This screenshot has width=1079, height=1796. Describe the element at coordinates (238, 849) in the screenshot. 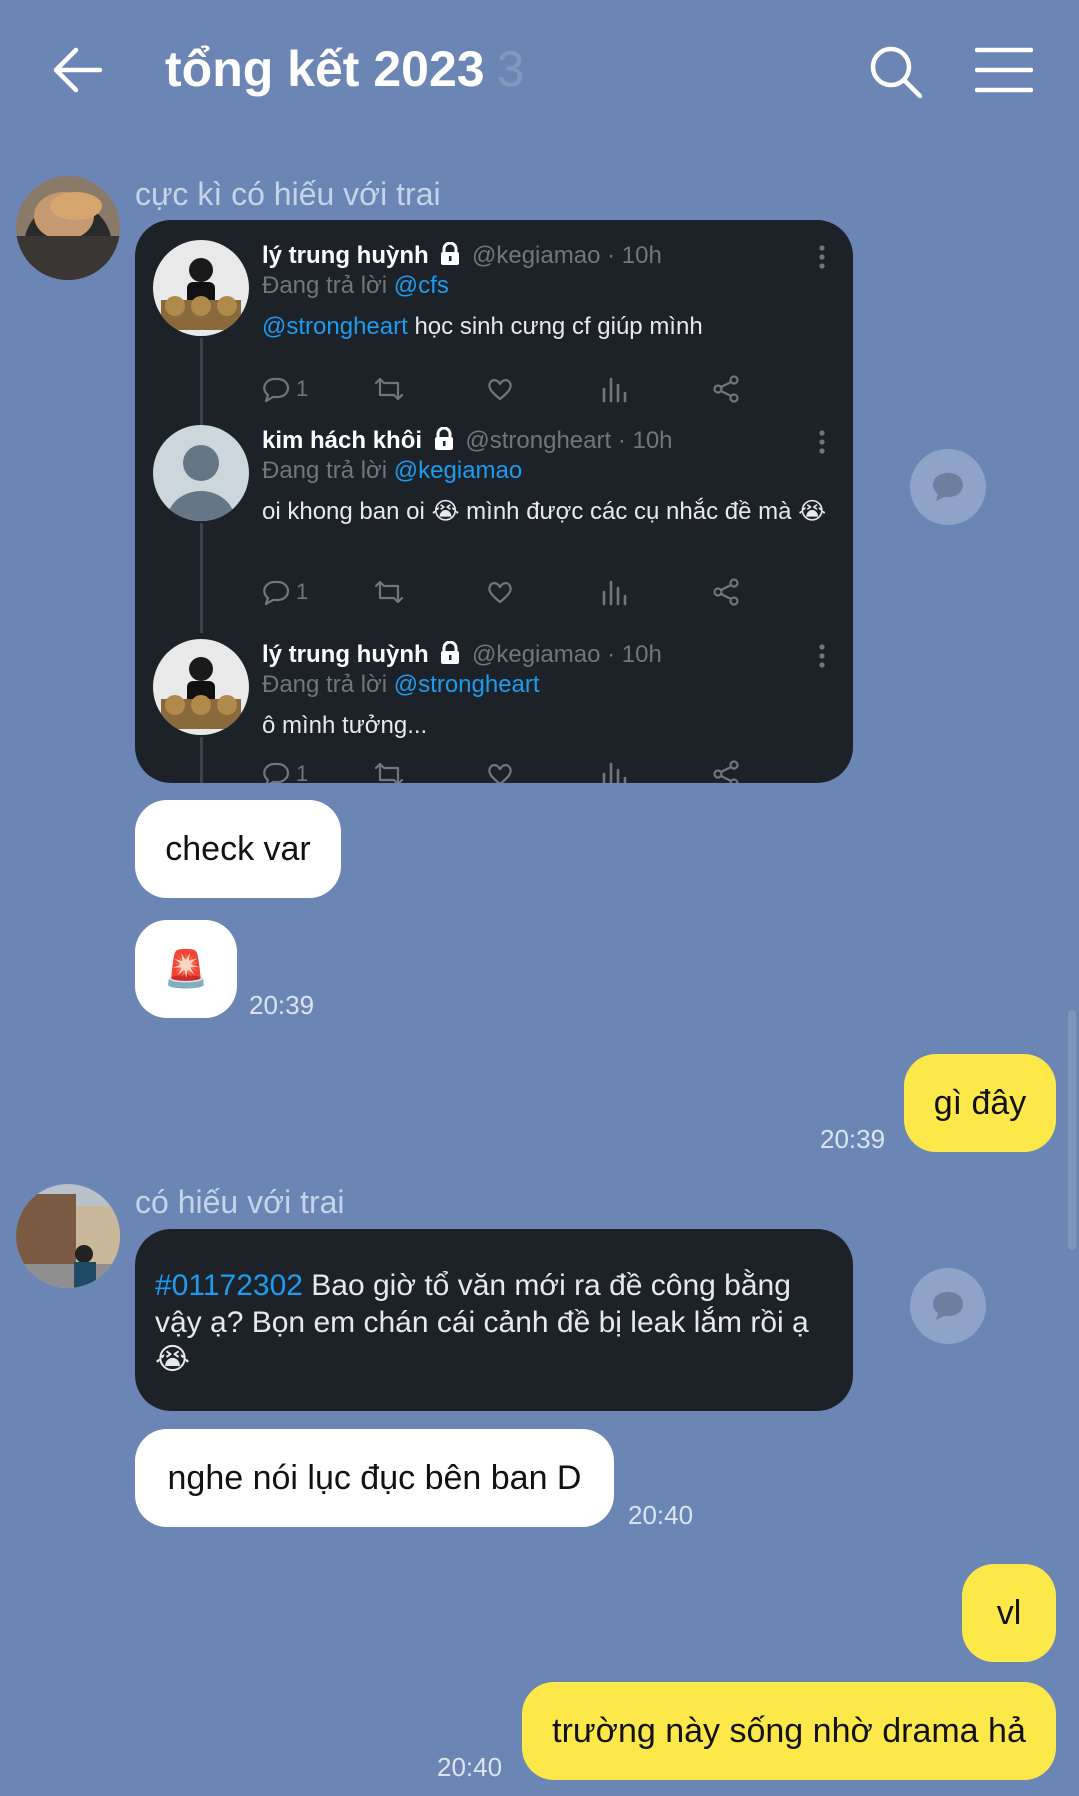

I see `message-bubble: check var` at that location.